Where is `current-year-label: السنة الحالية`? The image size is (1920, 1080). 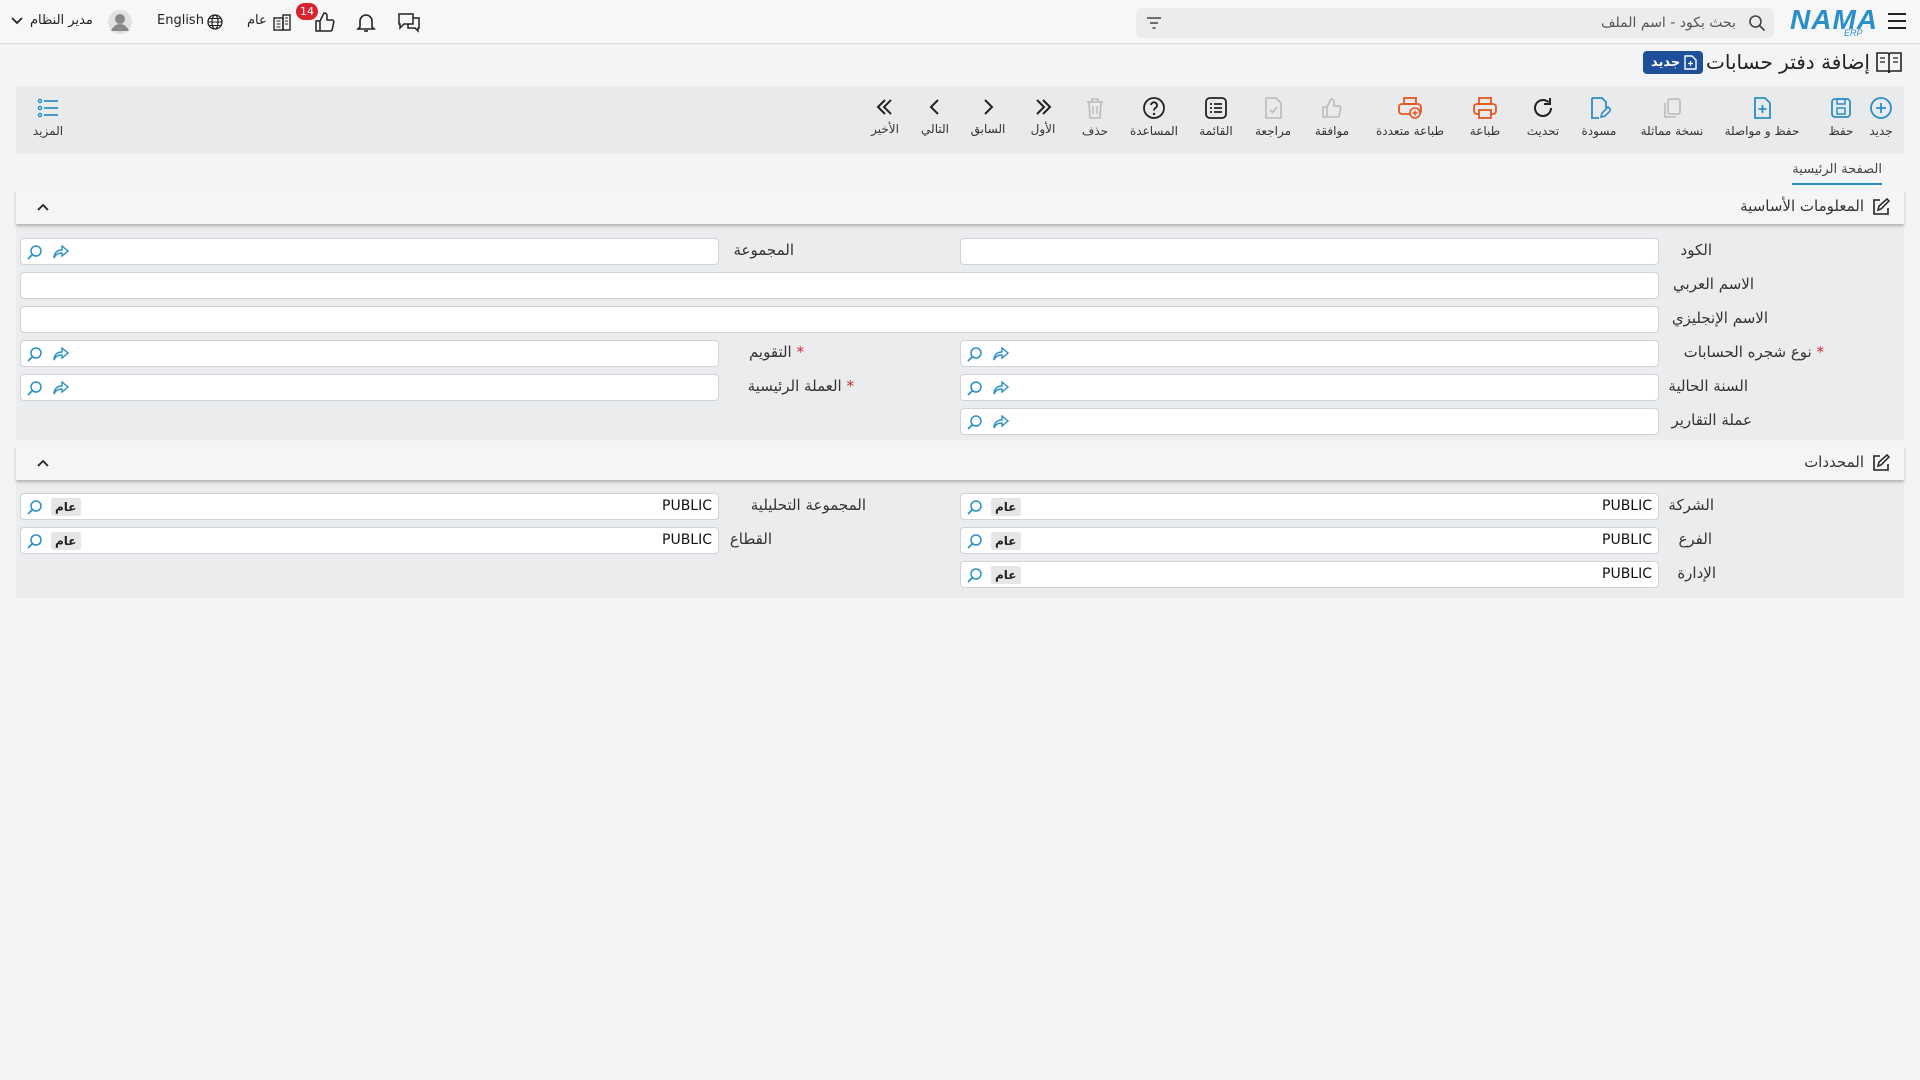 current-year-label: السنة الحالية is located at coordinates (1708, 386).